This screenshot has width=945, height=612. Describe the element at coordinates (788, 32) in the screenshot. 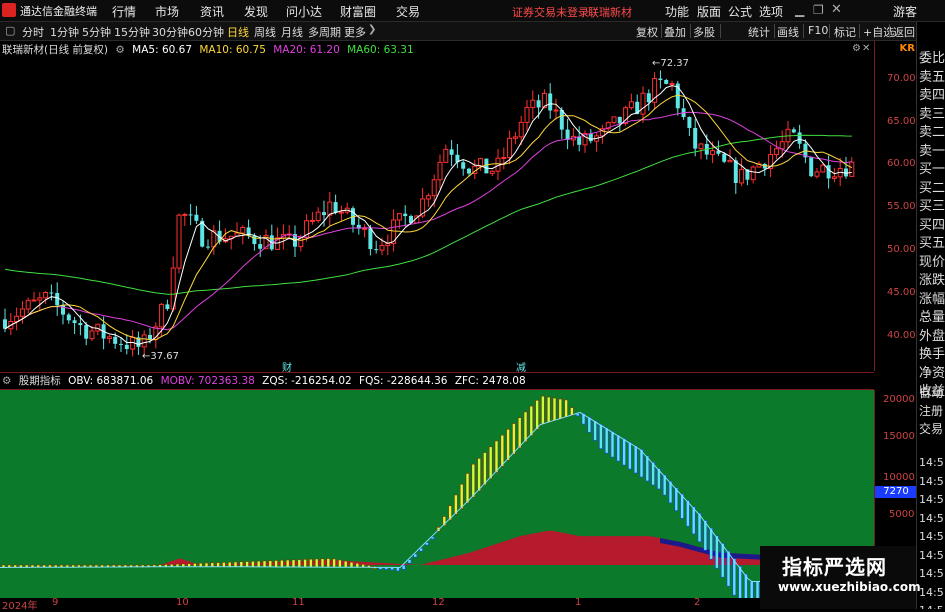

I see `tool-huaxian: 画线` at that location.